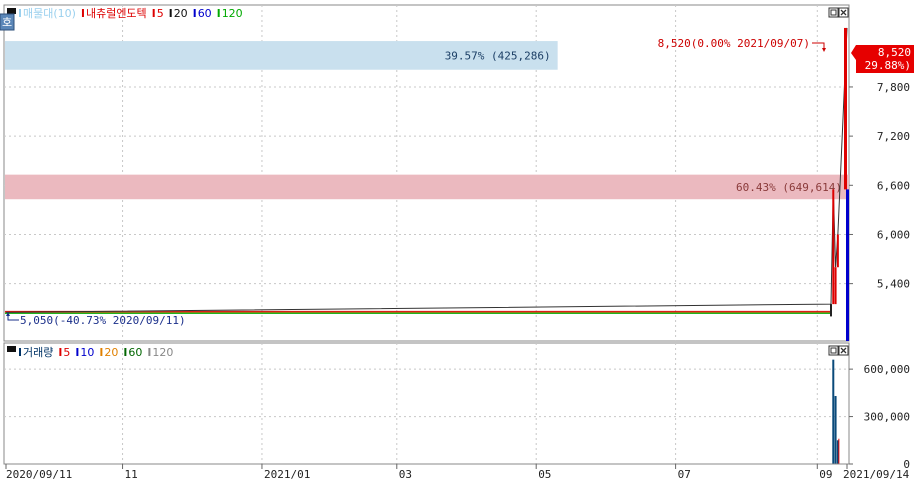 The height and width of the screenshot is (481, 915). Describe the element at coordinates (833, 350) in the screenshot. I see `volume-panel-maximize-button` at that location.